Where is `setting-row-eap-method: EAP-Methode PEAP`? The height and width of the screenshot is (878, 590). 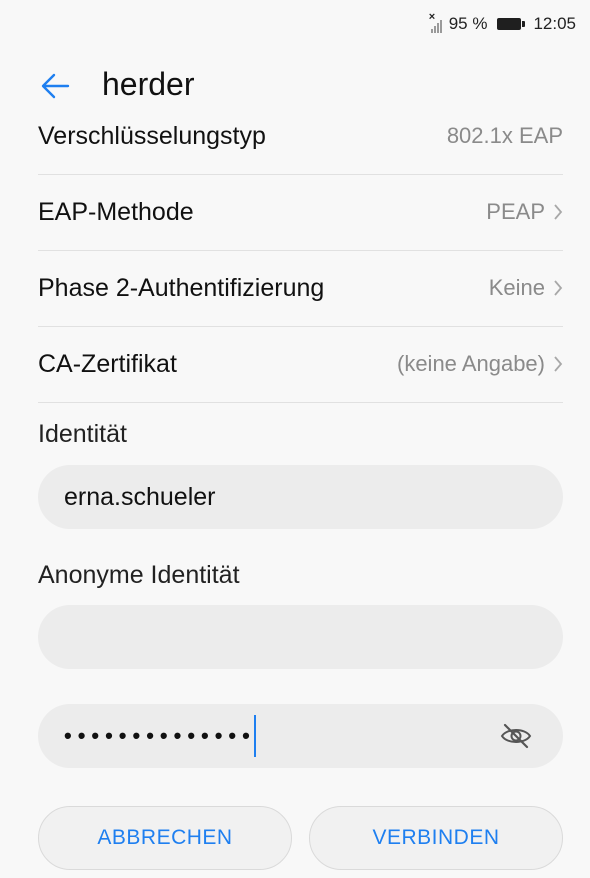 setting-row-eap-method: EAP-Methode PEAP is located at coordinates (300, 212).